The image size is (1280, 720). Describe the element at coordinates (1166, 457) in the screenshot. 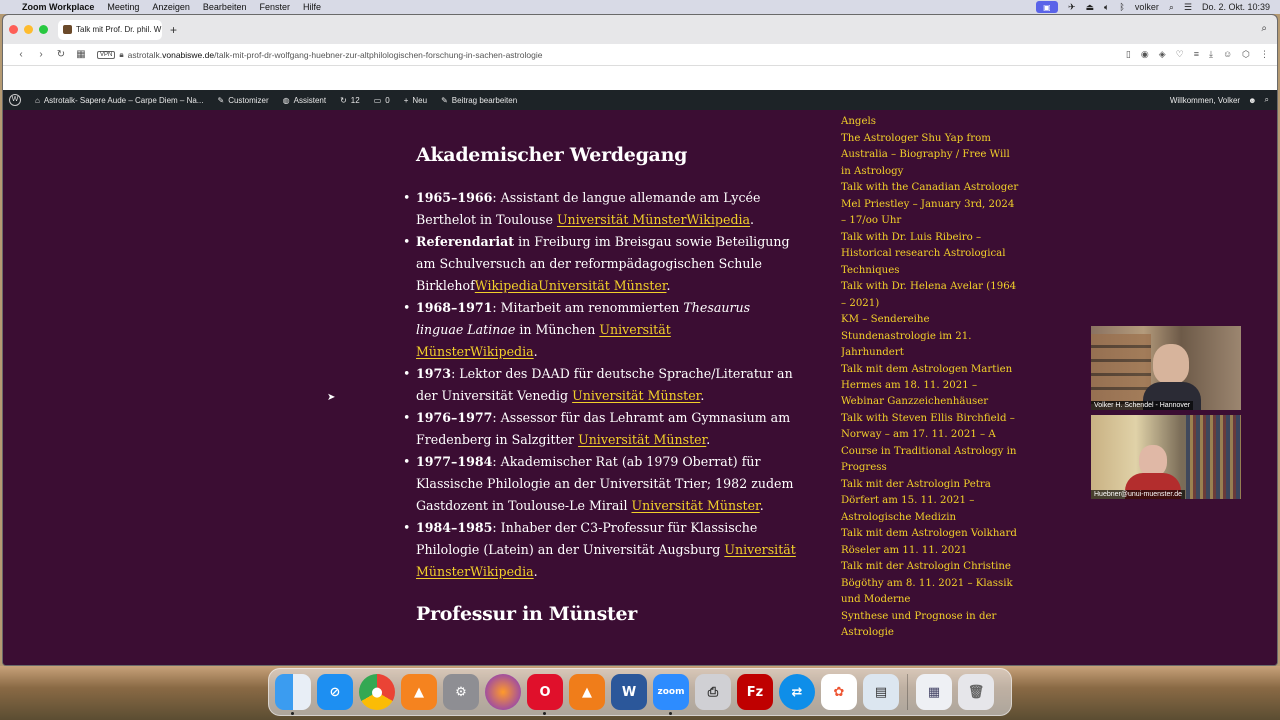

I see `video-tile: Huebner@unui-muenster.de` at that location.